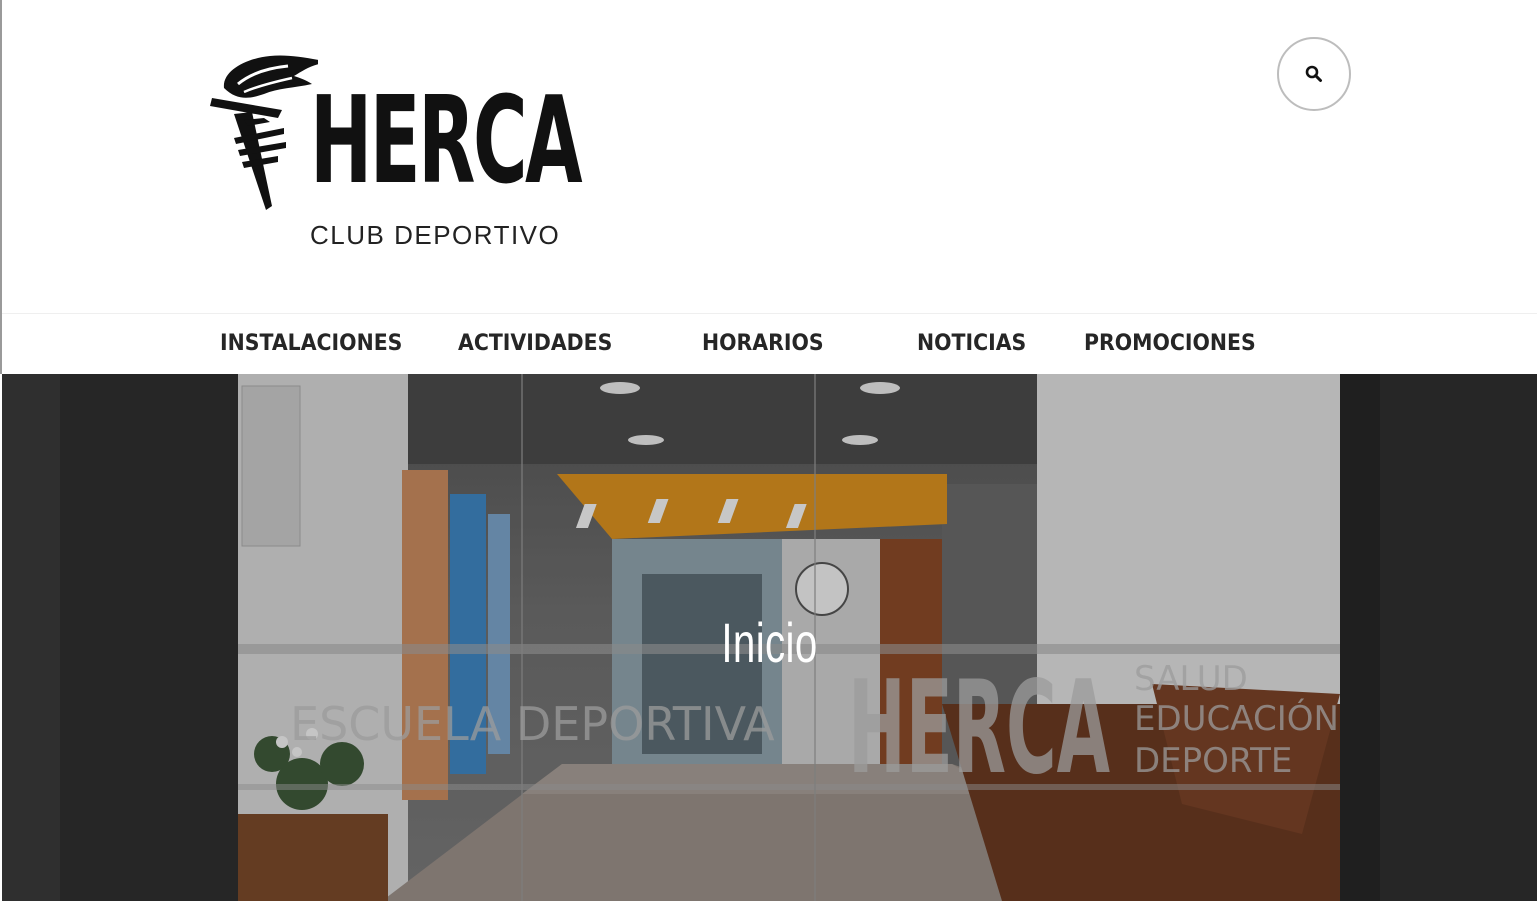  I want to click on nav-item-horarios: HORARIOS, so click(767, 344).